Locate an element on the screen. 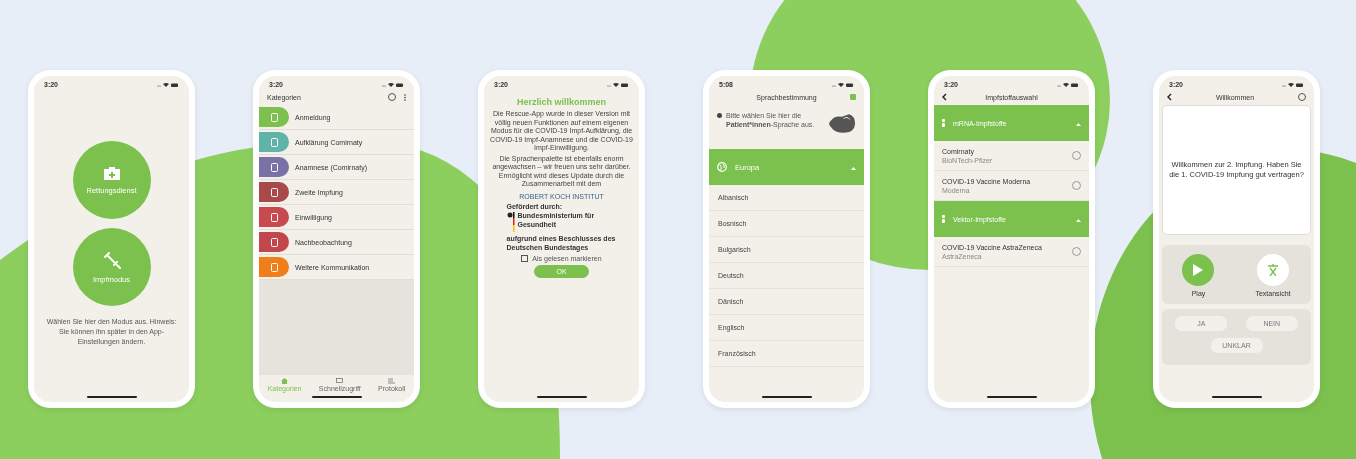 The image size is (1356, 459). chat-icon is located at coordinates (340, 381).